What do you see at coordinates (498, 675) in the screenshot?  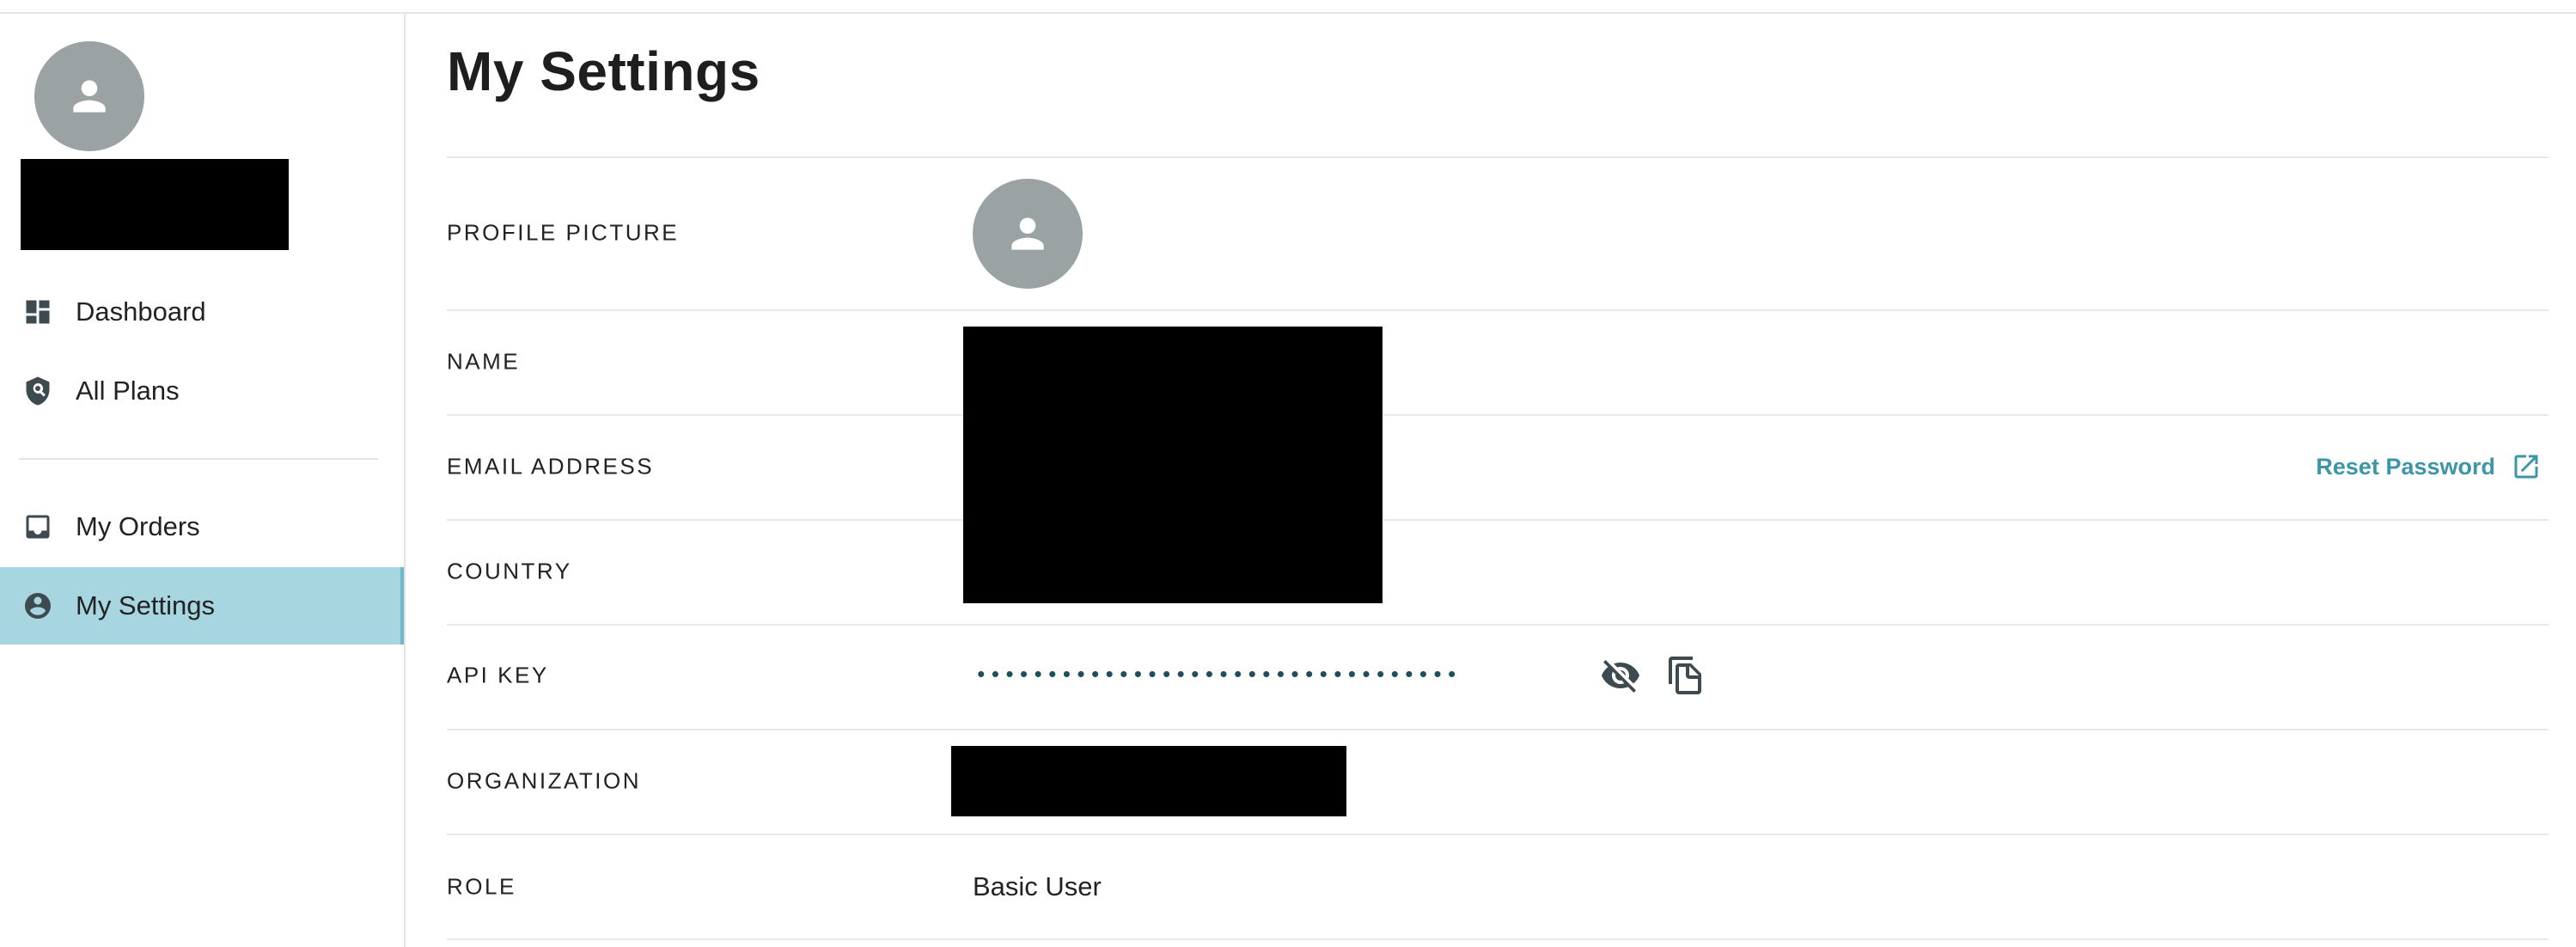 I see `api-key-label: API KEY` at bounding box center [498, 675].